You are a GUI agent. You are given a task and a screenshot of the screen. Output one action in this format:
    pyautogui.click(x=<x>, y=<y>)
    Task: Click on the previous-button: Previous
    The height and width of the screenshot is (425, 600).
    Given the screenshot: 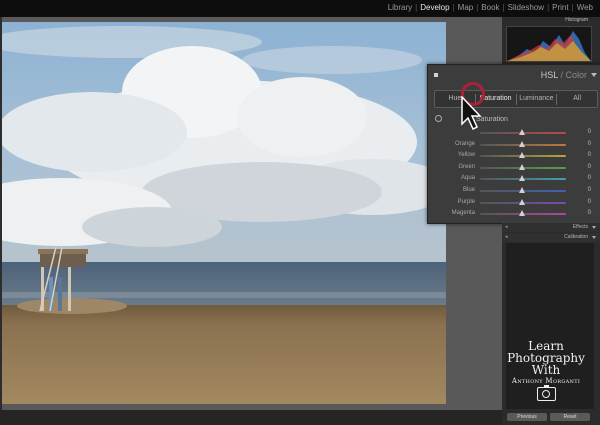 What is the action you would take?
    pyautogui.click(x=527, y=417)
    